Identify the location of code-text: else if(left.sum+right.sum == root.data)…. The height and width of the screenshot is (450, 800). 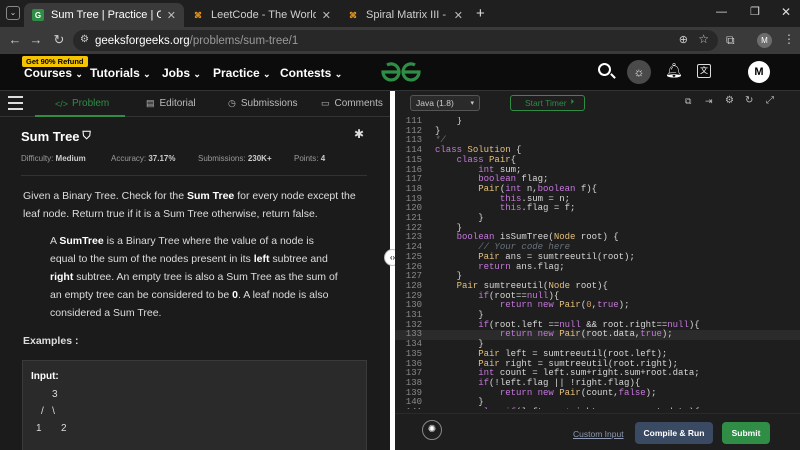
(567, 408).